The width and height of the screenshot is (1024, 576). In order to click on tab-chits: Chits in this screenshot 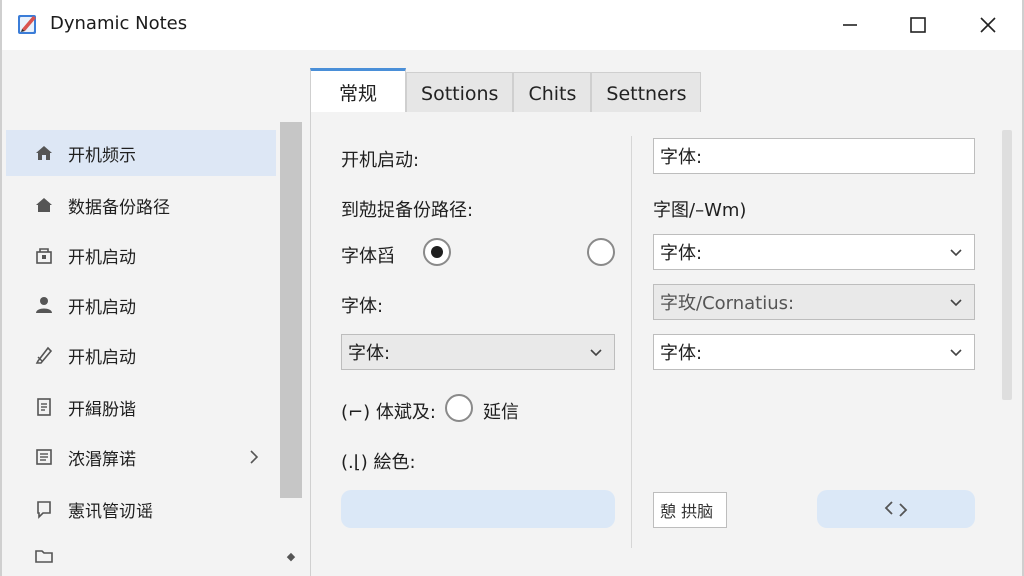, I will do `click(552, 93)`.